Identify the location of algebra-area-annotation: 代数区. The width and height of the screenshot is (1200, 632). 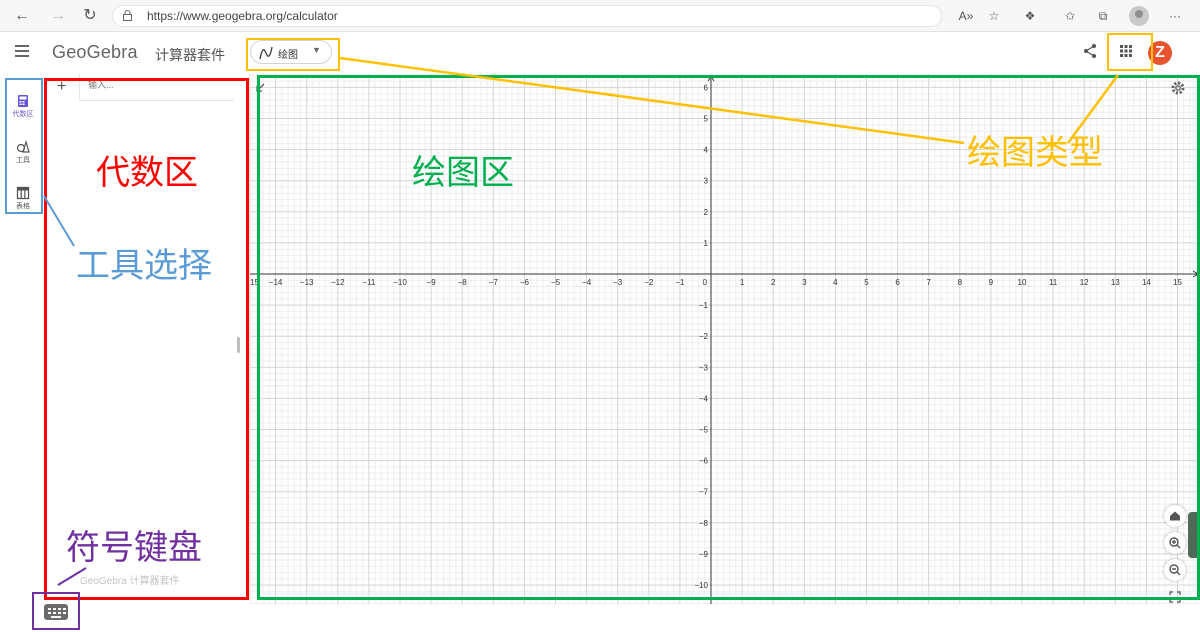
(147, 173).